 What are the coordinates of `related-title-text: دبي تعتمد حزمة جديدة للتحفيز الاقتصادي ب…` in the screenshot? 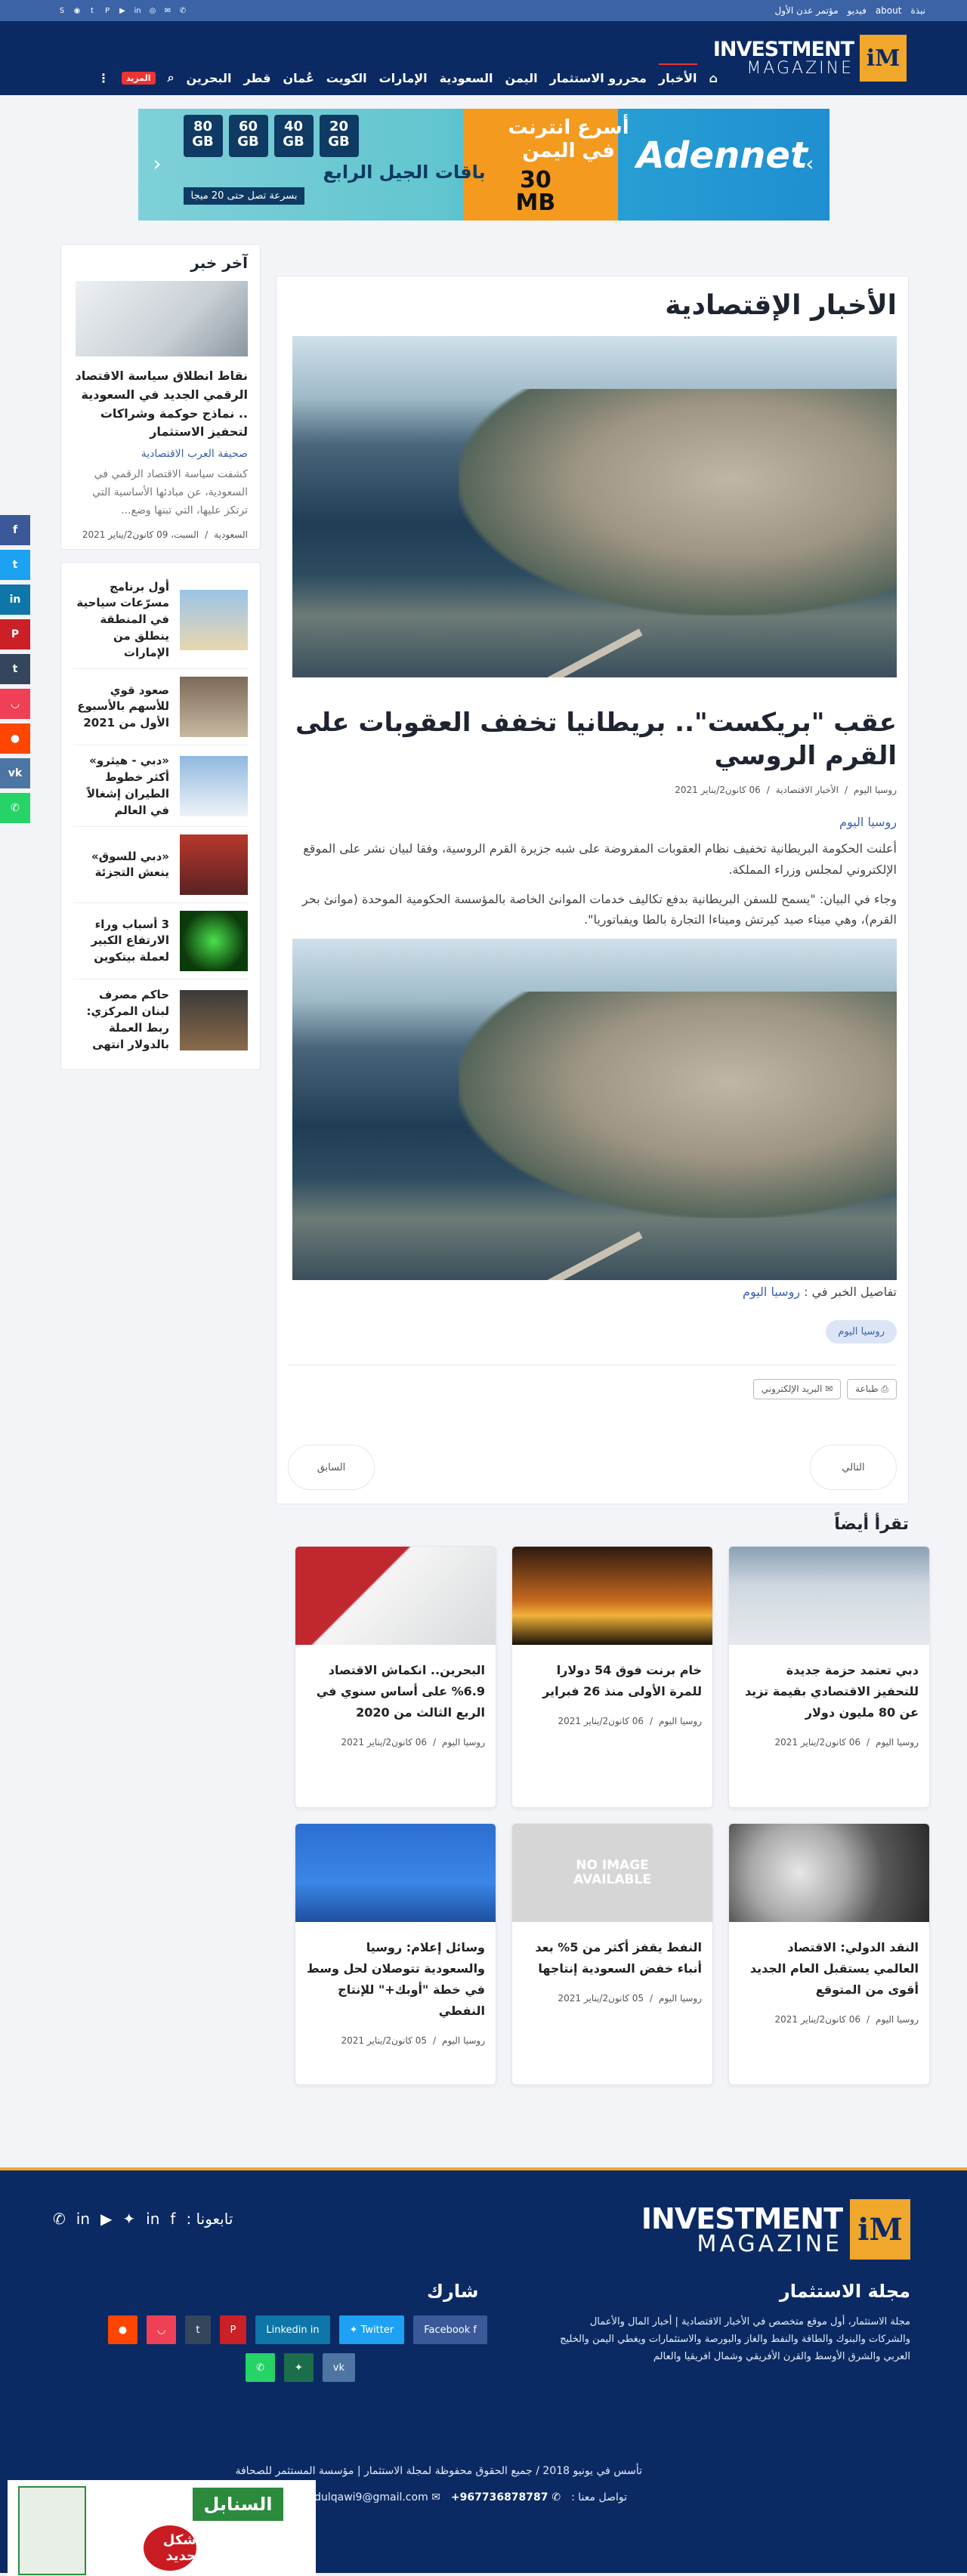 It's located at (829, 1684).